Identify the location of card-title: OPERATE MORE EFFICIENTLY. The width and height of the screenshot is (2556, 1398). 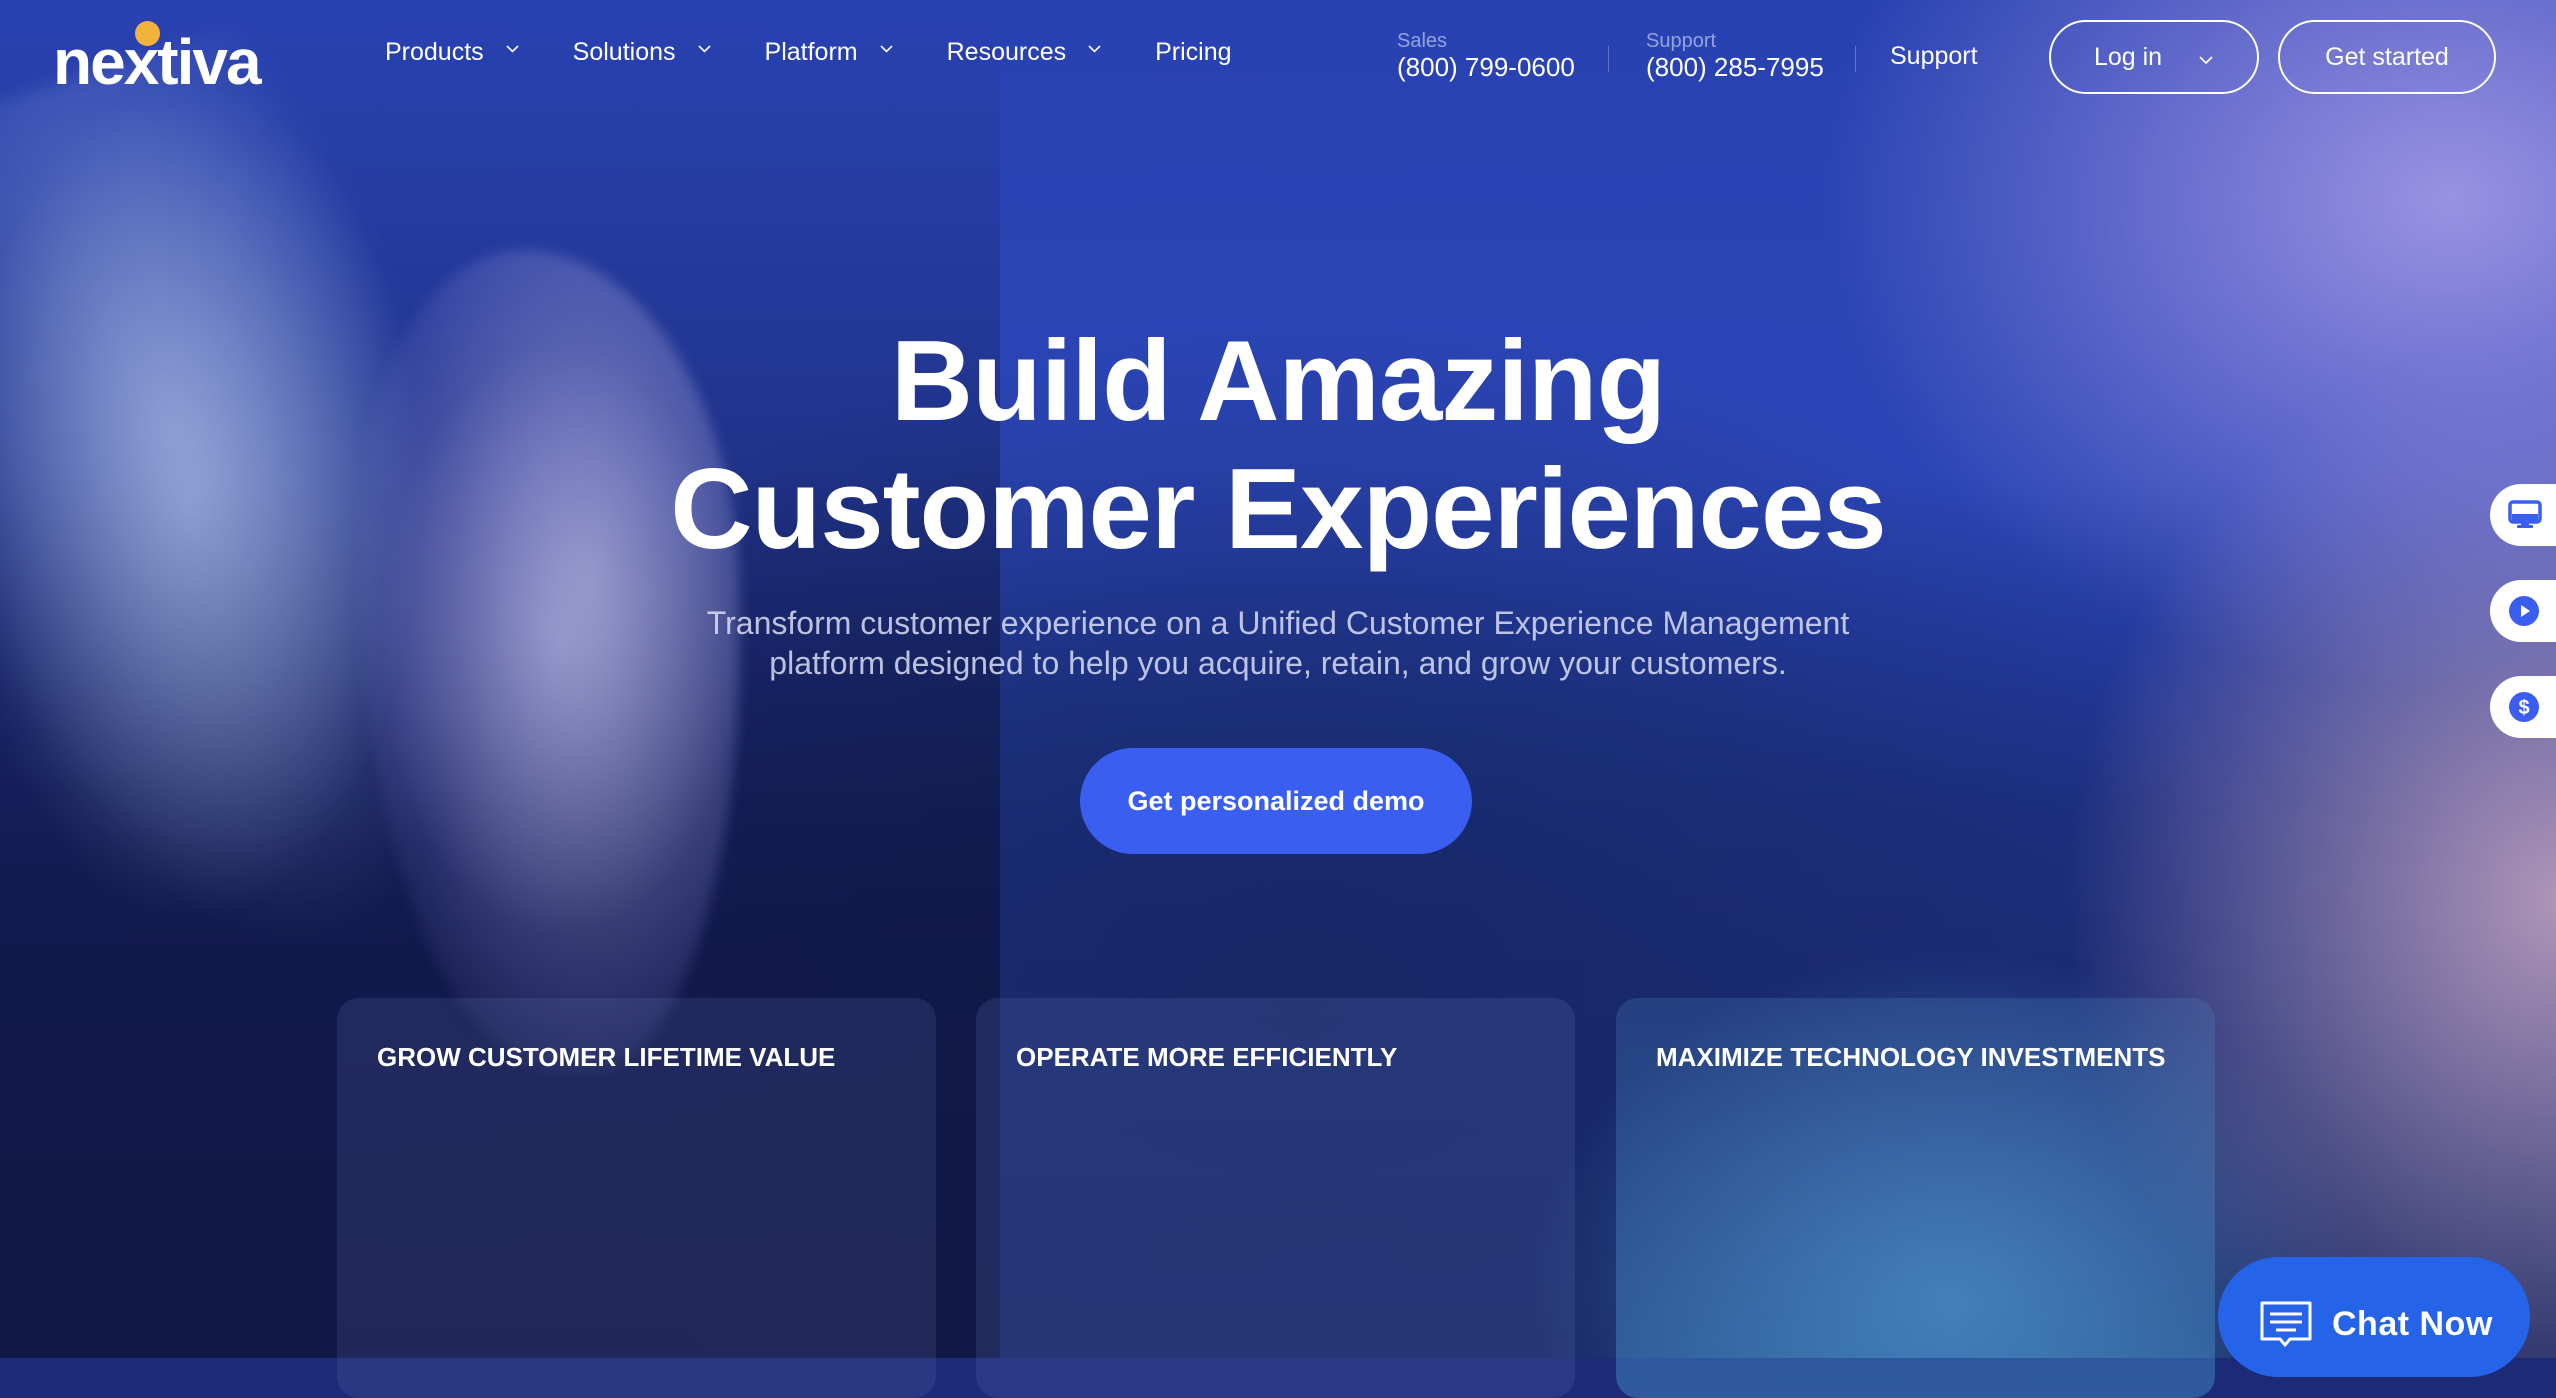
(1207, 1057).